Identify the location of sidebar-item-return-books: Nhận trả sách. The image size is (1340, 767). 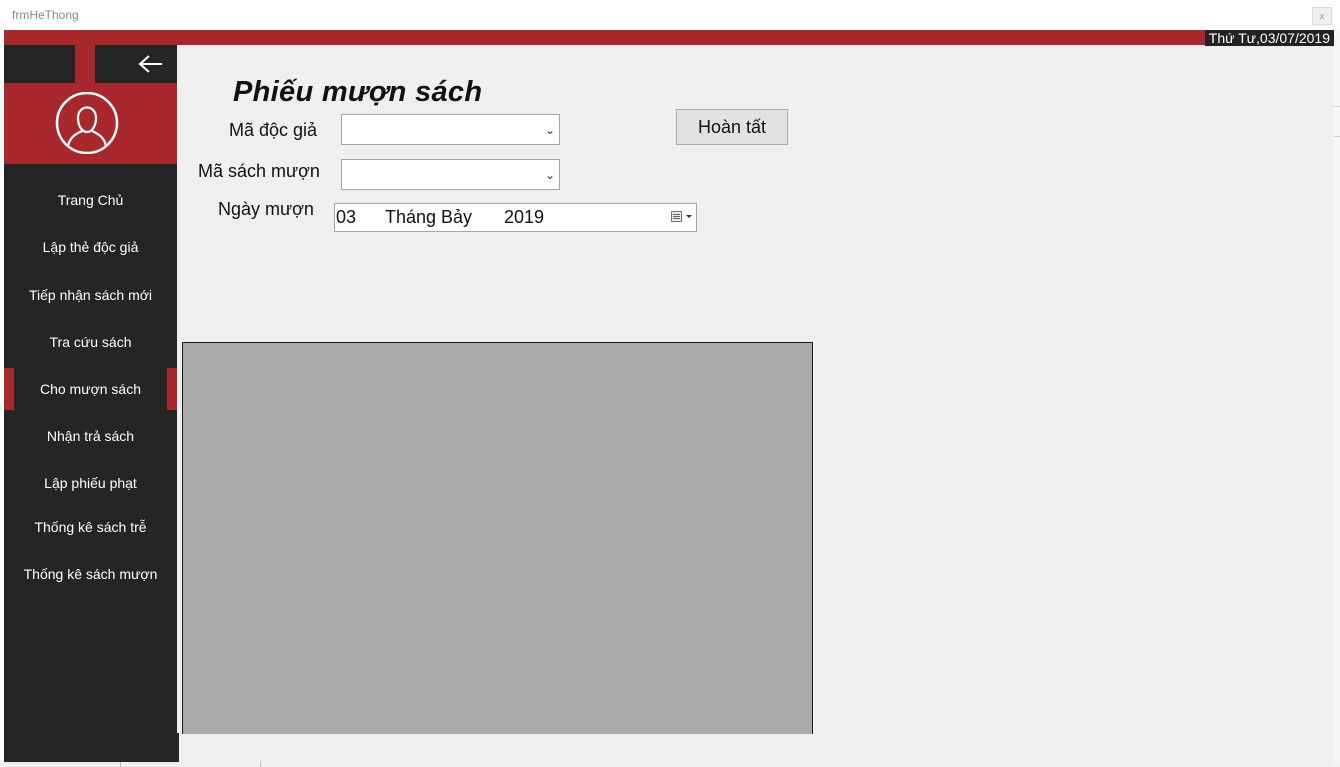
(90, 436).